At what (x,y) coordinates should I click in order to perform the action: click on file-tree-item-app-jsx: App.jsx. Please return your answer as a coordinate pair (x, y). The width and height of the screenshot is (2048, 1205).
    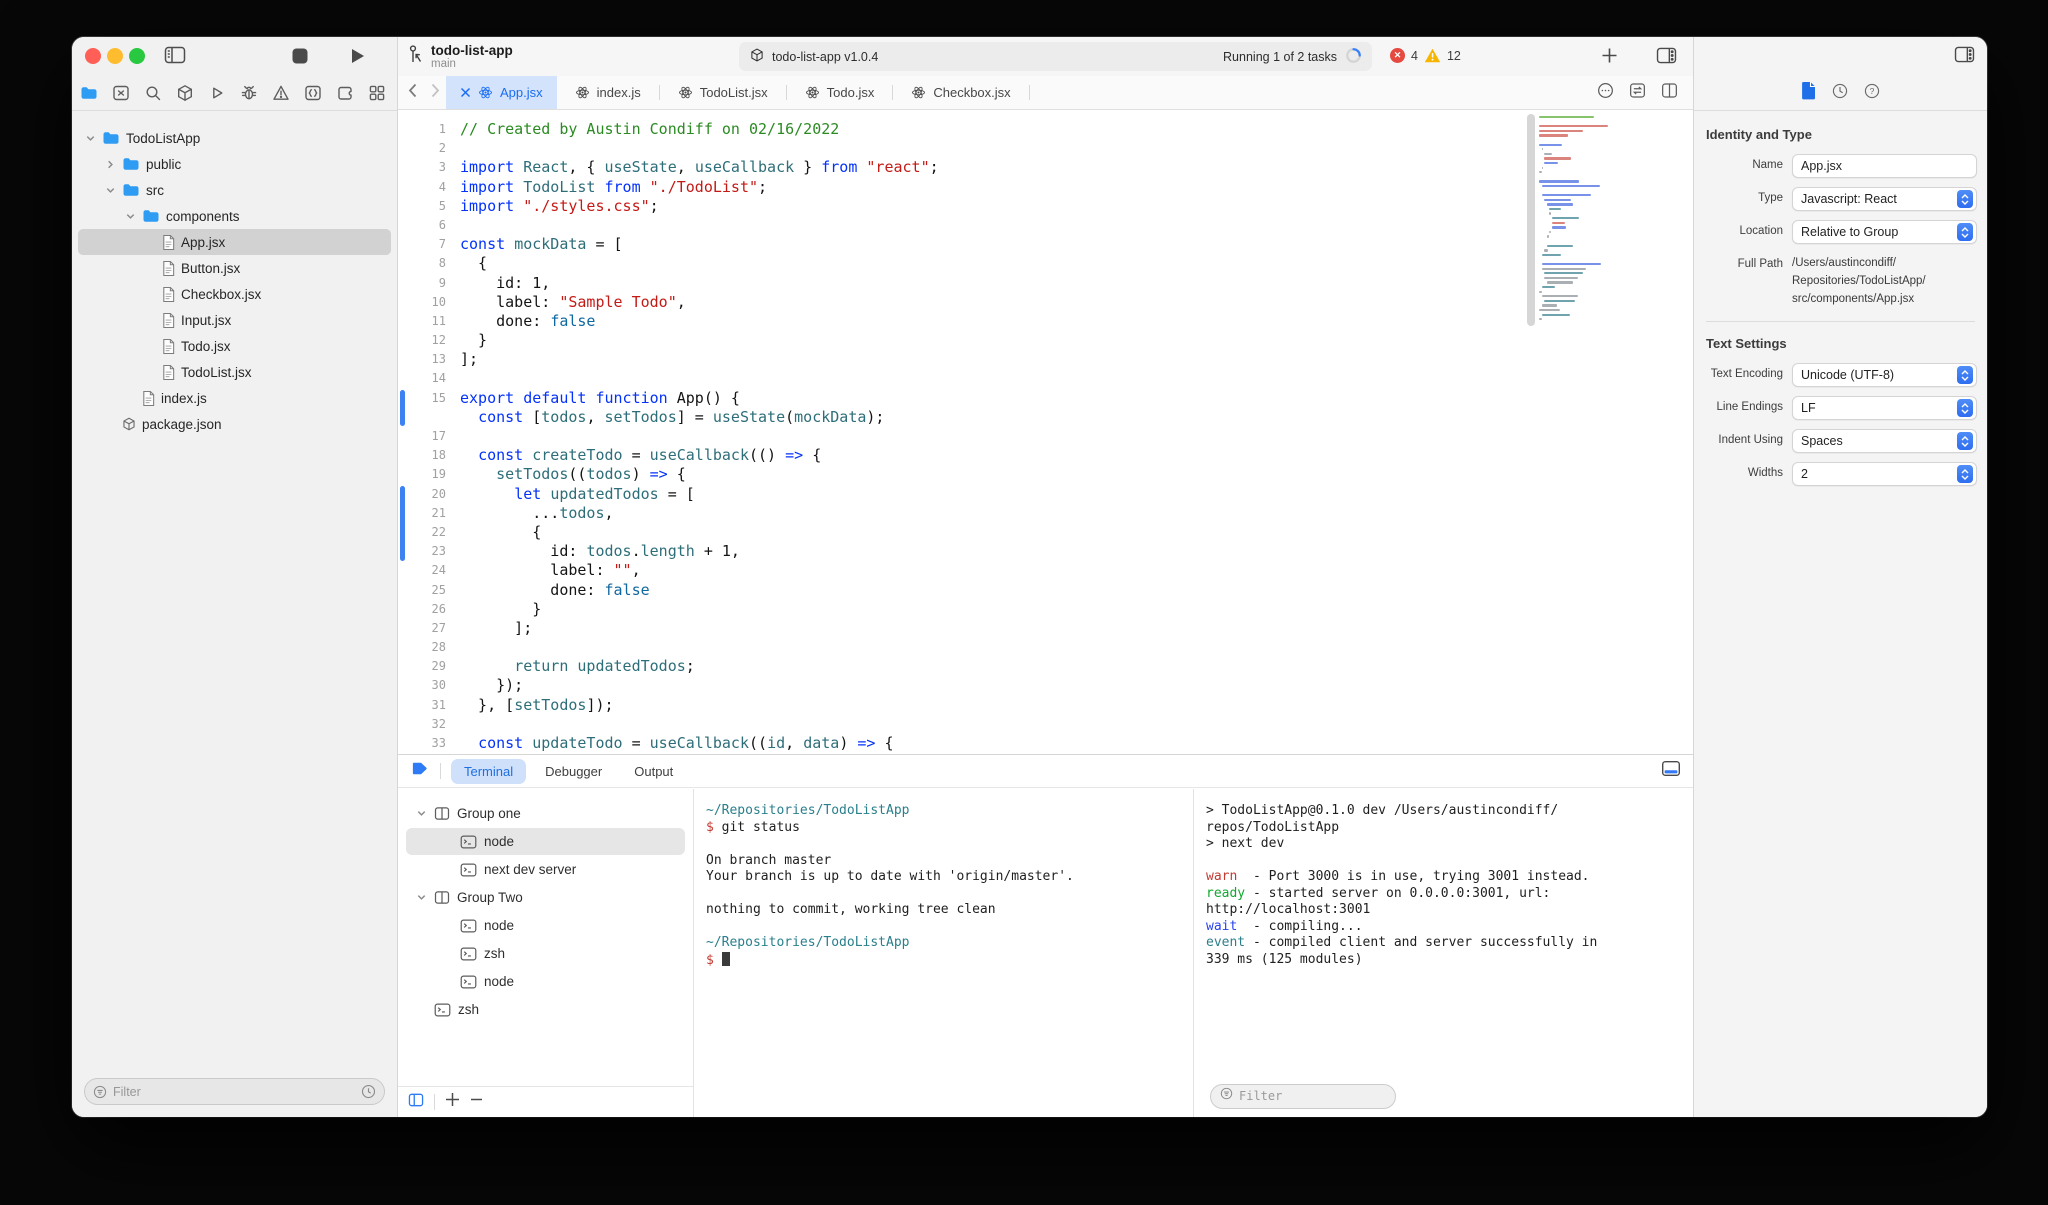
    Looking at the image, I should click on (234, 242).